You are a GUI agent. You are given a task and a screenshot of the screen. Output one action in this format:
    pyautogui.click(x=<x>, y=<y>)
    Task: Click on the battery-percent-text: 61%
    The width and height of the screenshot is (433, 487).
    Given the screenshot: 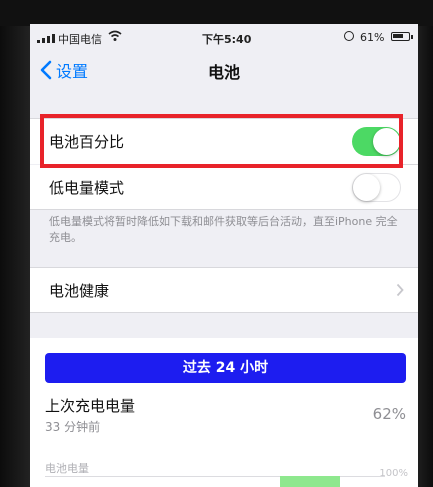 What is the action you would take?
    pyautogui.click(x=372, y=37)
    